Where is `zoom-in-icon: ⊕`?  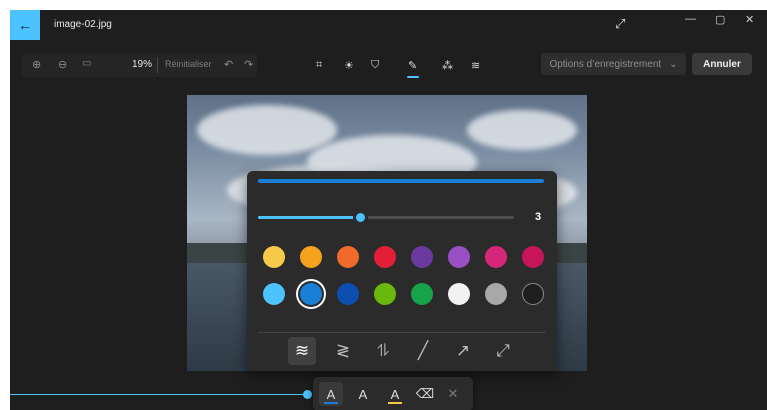
zoom-in-icon: ⊕ is located at coordinates (36, 64).